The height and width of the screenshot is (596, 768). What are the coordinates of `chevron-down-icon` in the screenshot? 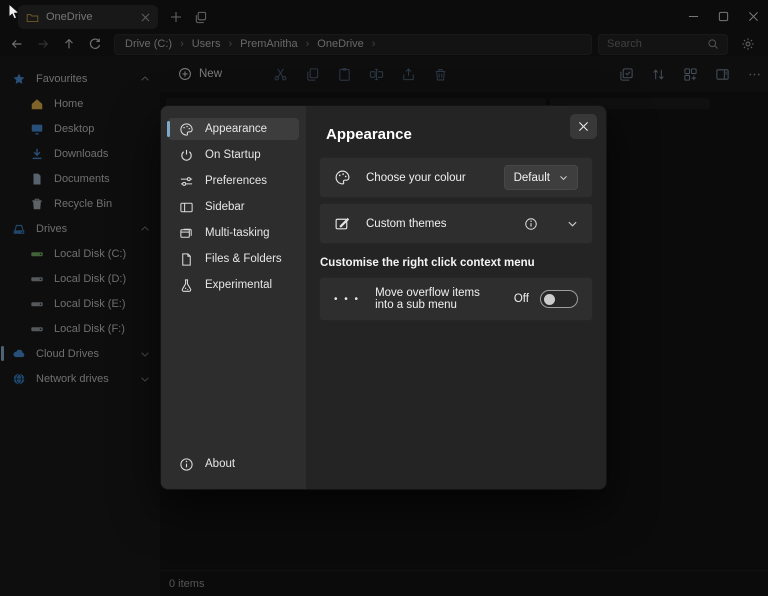 It's located at (563, 177).